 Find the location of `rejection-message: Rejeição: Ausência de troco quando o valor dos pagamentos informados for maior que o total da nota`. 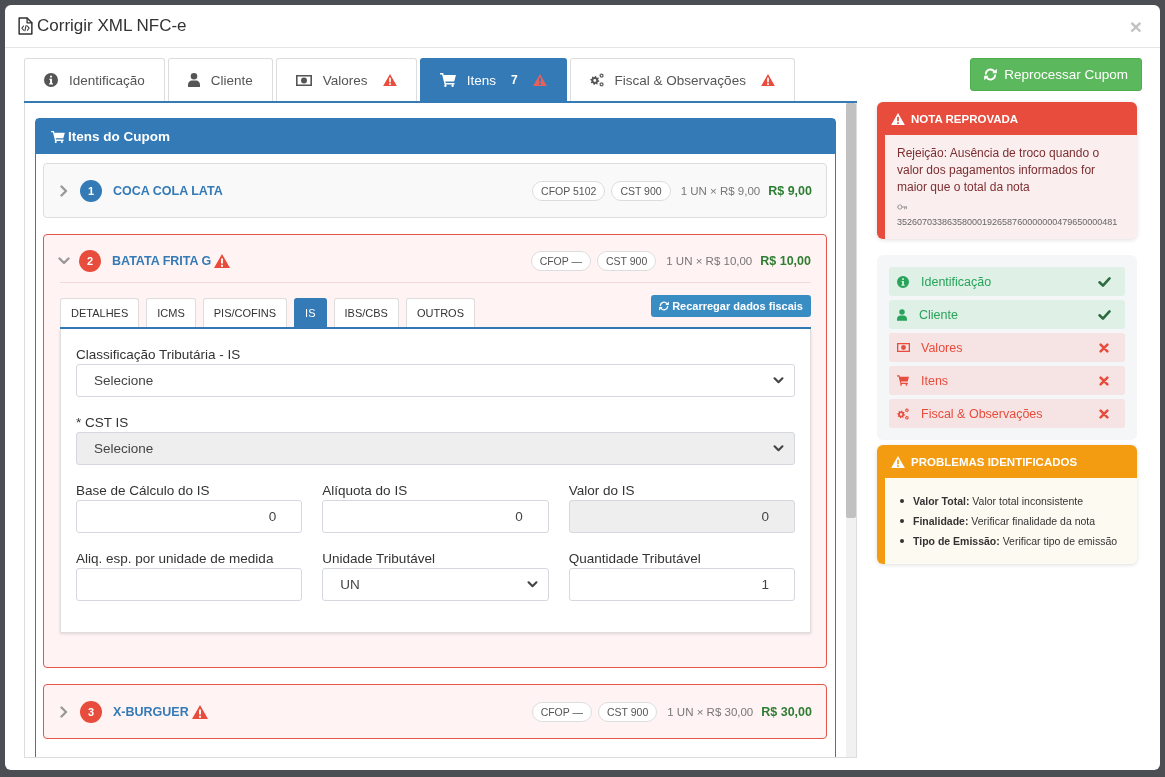

rejection-message: Rejeição: Ausência de troco quando o valor dos pagamentos informados for maior que o total da nota is located at coordinates (999, 170).